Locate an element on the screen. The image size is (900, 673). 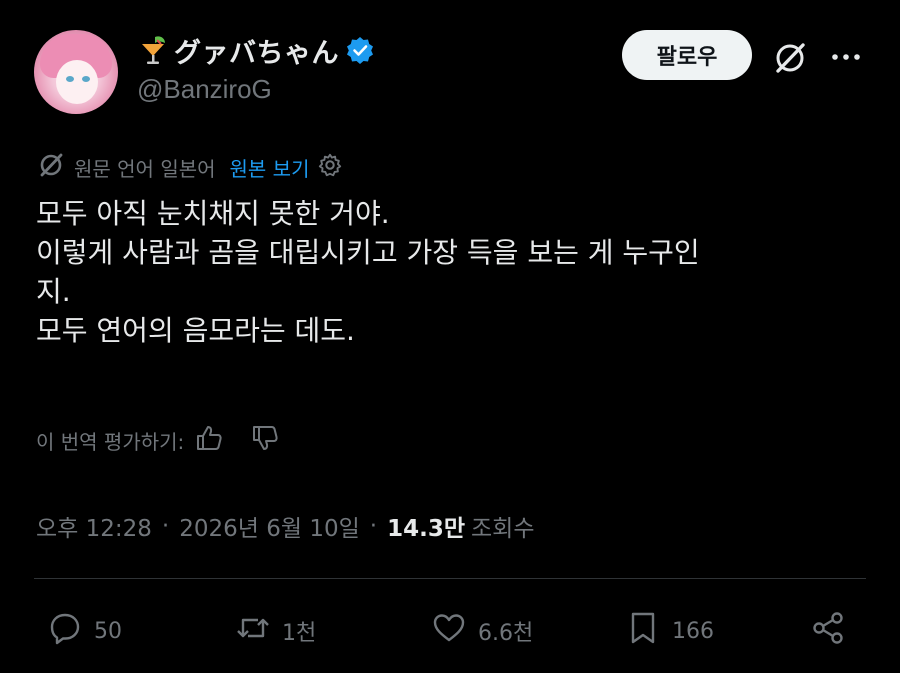
reply-icon is located at coordinates (65, 631).